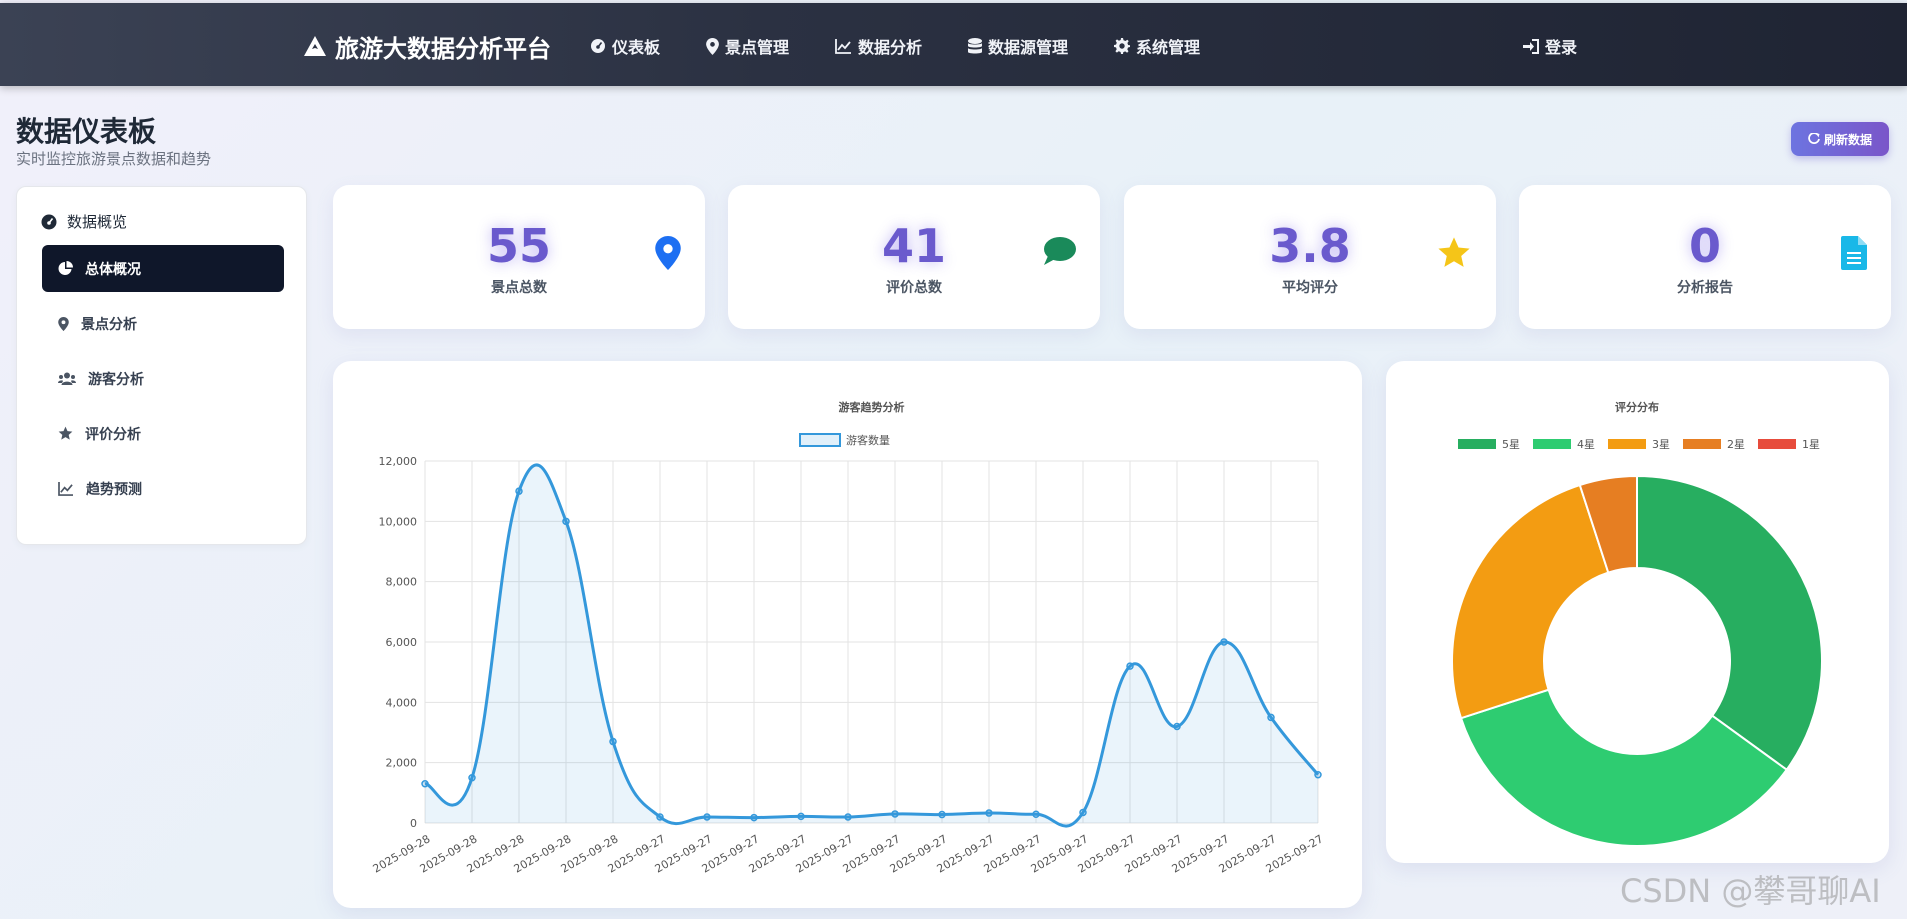 This screenshot has width=1907, height=919. I want to click on stat-card-reports: 0 分析报告, so click(1705, 257).